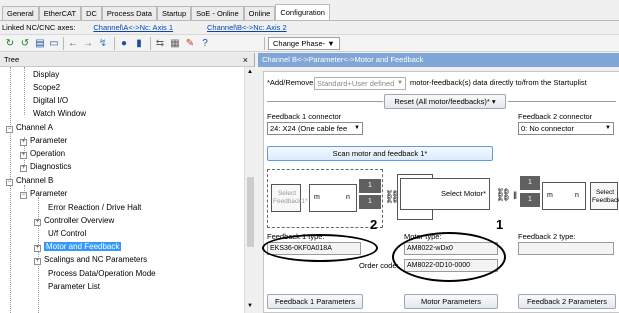  Describe the element at coordinates (530, 183) in the screenshot. I see `feedback2-ratio-box: 1` at that location.